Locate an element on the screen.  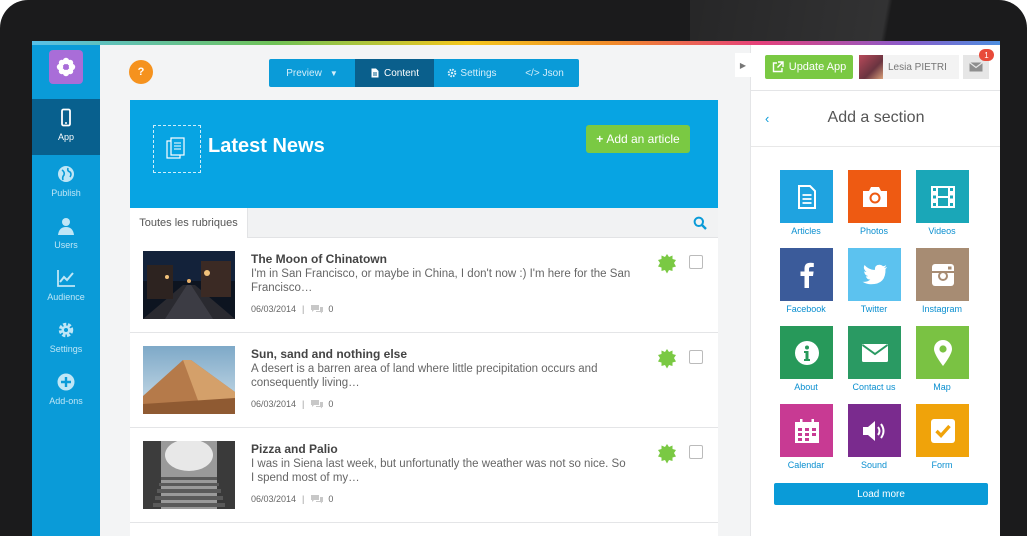
phone-icon is located at coordinates (66, 117).